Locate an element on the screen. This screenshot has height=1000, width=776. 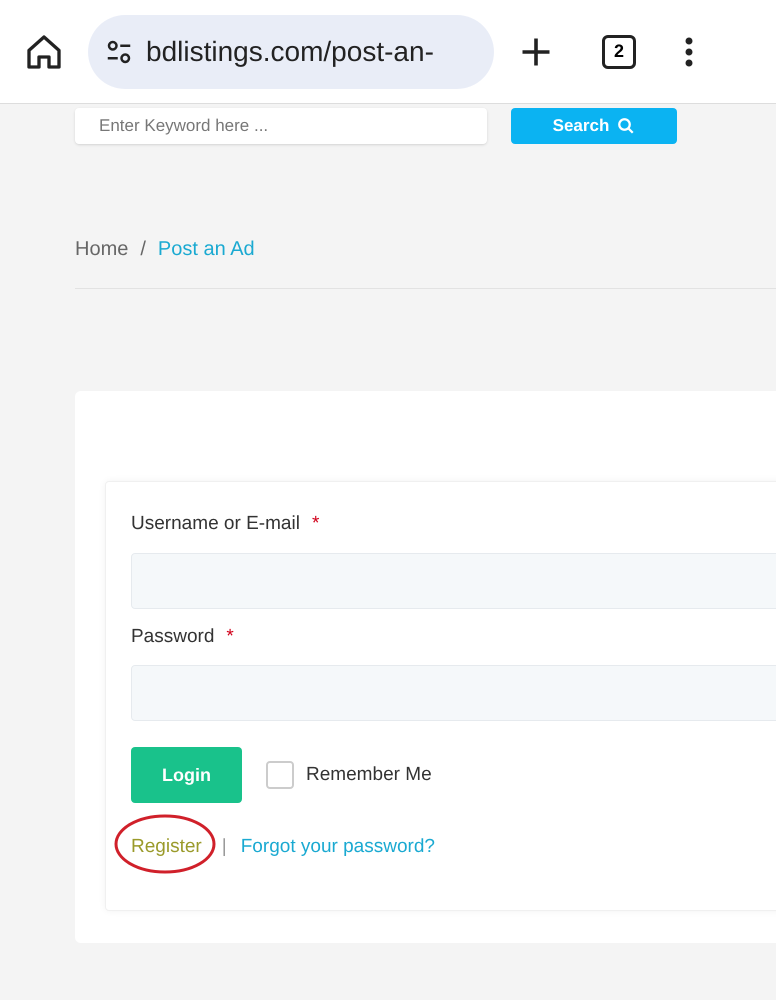
address-bar: bdlistings.com/post-an- is located at coordinates (291, 51).